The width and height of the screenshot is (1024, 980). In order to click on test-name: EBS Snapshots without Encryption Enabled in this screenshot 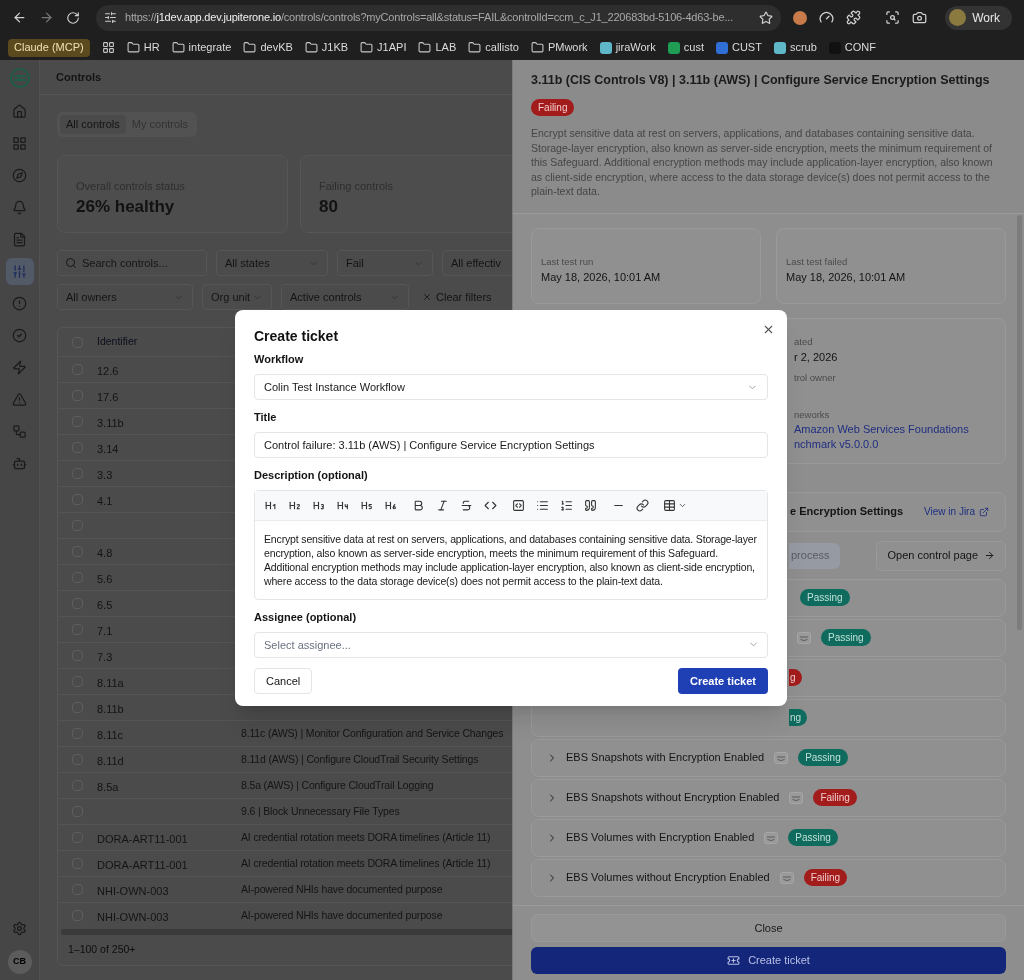, I will do `click(673, 798)`.